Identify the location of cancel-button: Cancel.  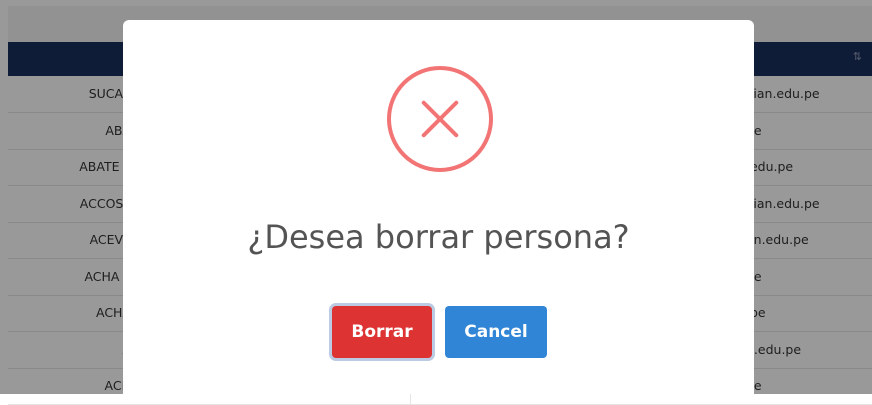
(496, 332).